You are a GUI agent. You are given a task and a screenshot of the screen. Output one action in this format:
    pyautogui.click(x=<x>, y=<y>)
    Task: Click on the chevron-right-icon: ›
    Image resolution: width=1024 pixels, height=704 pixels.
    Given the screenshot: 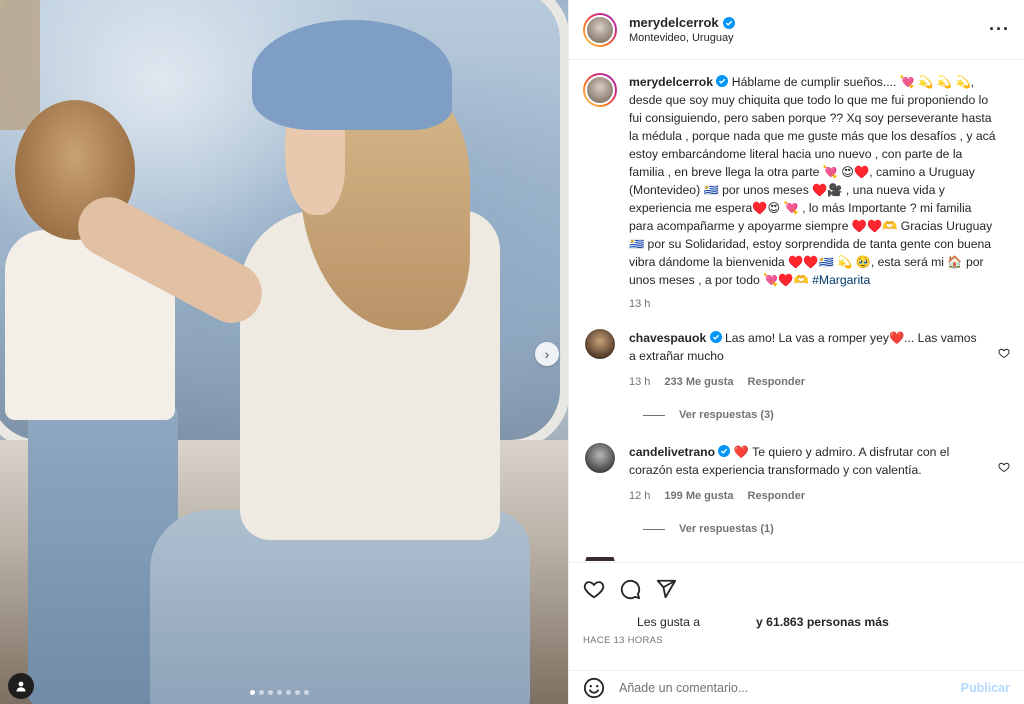 What is the action you would take?
    pyautogui.click(x=547, y=354)
    